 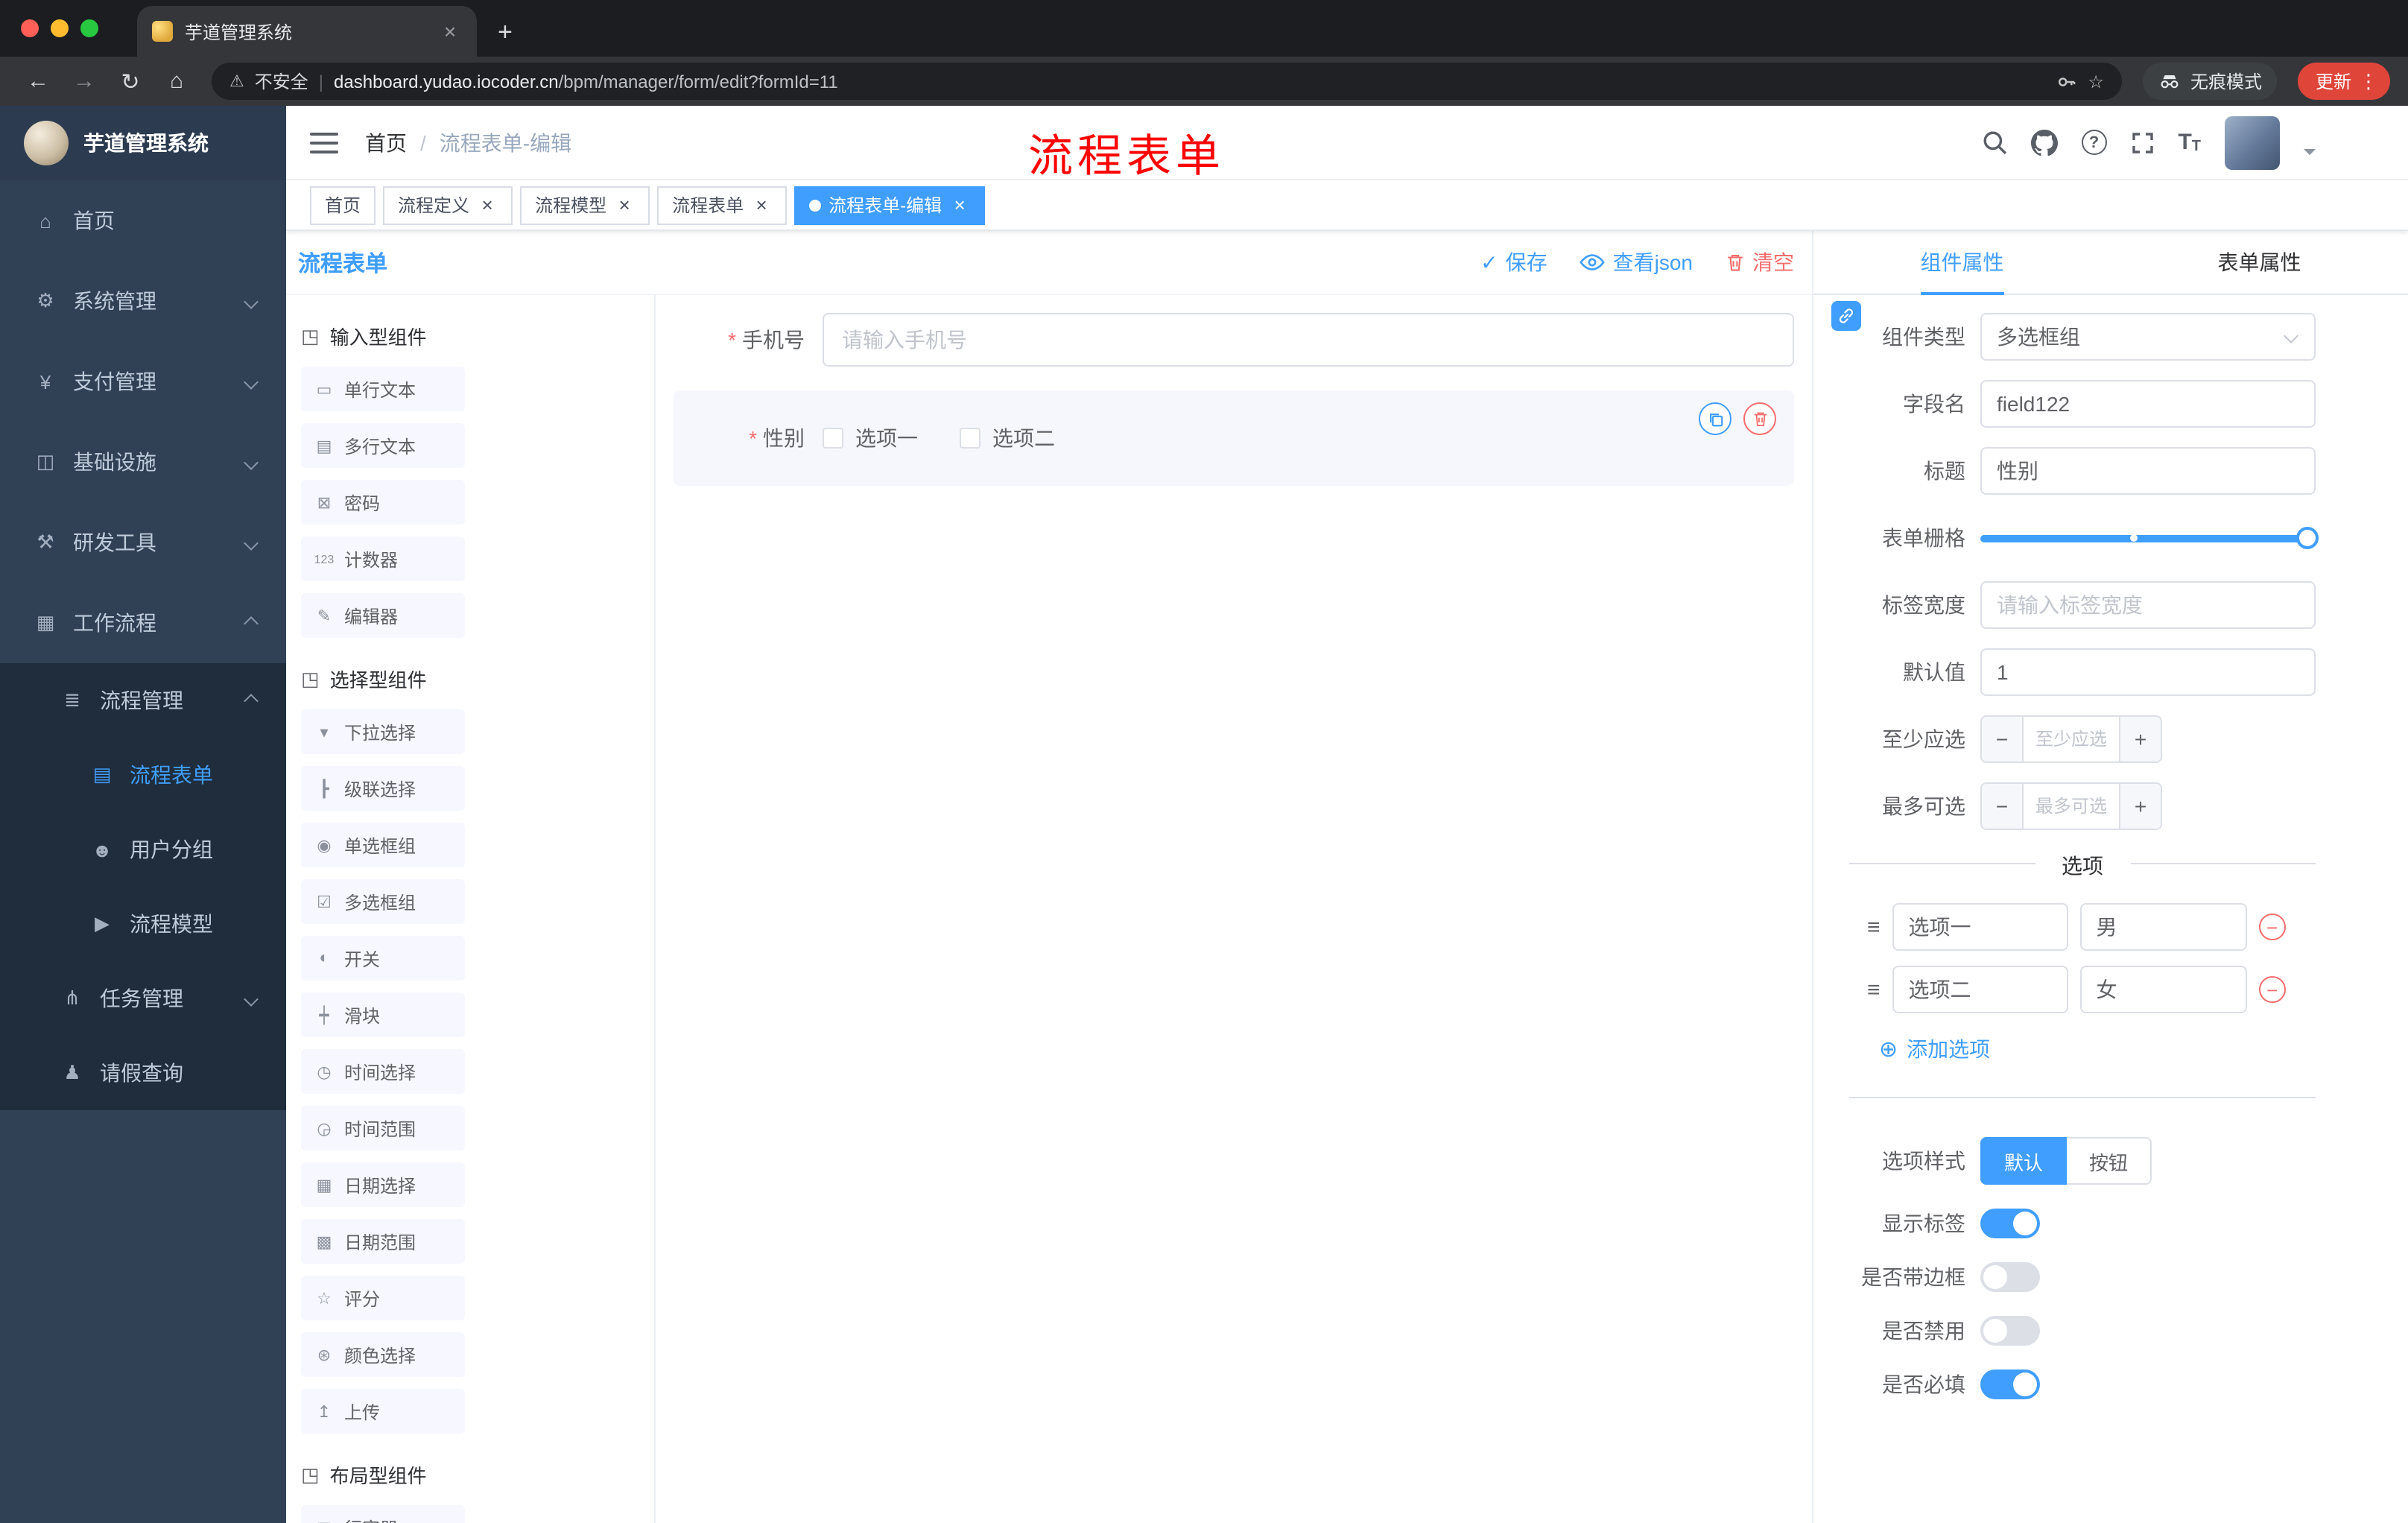 I want to click on minimize-window-button, so click(x=60, y=28).